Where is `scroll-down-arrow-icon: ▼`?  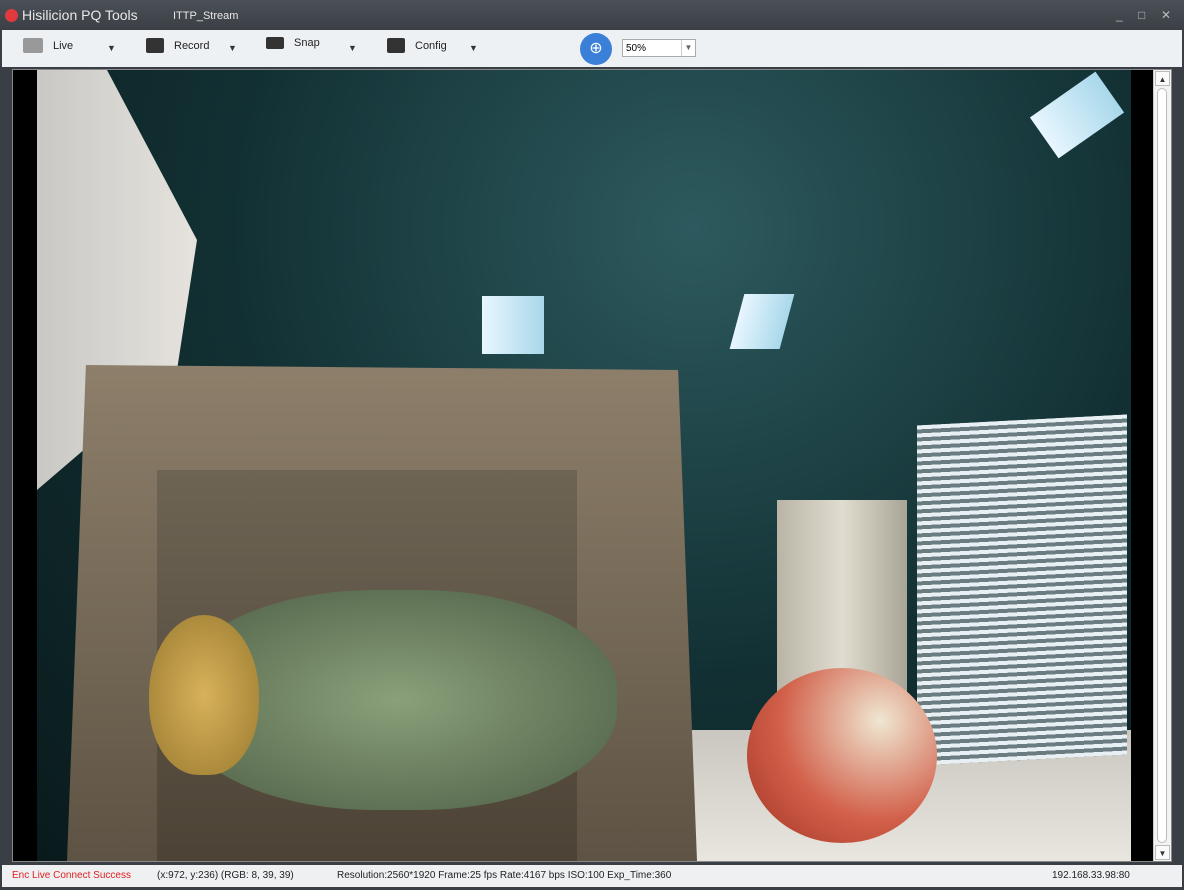
scroll-down-arrow-icon: ▼ is located at coordinates (1162, 852).